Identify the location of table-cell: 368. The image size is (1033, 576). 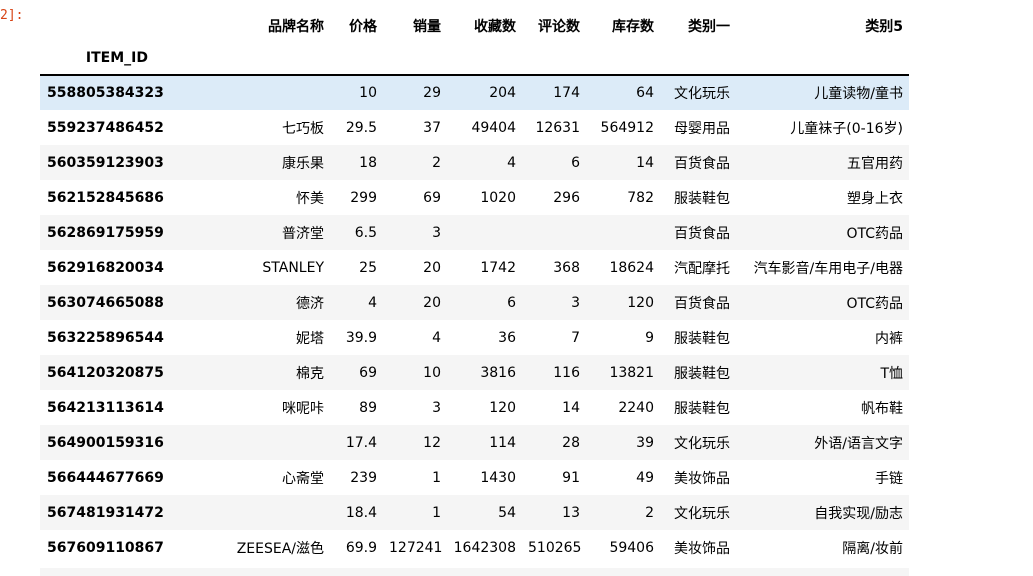
(566, 267).